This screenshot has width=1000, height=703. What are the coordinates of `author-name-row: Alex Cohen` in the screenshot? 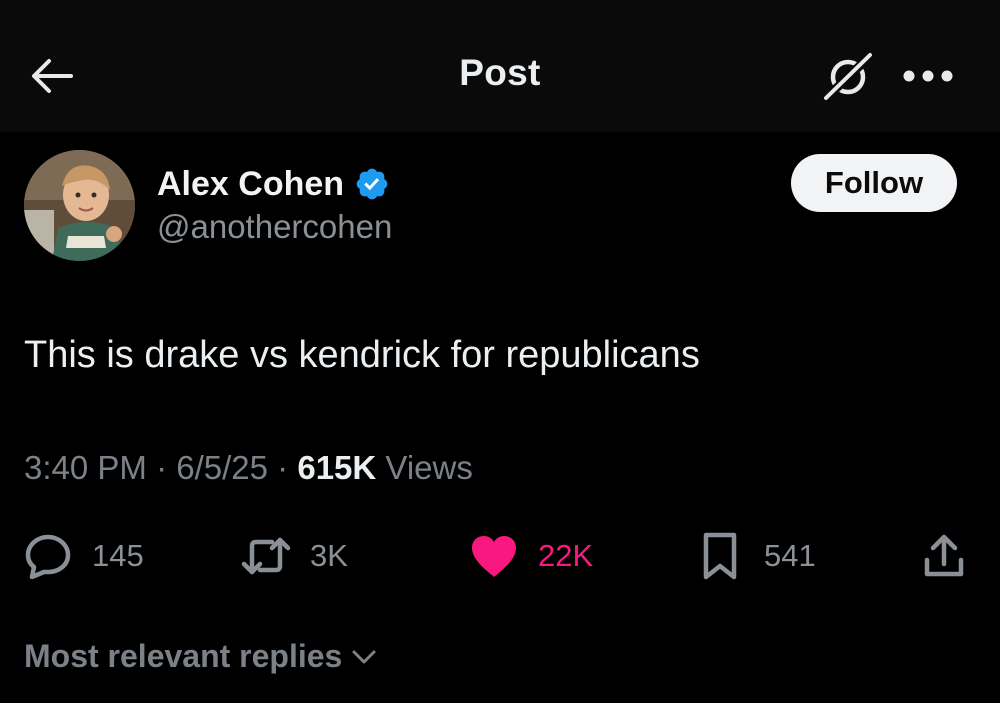 It's located at (273, 184).